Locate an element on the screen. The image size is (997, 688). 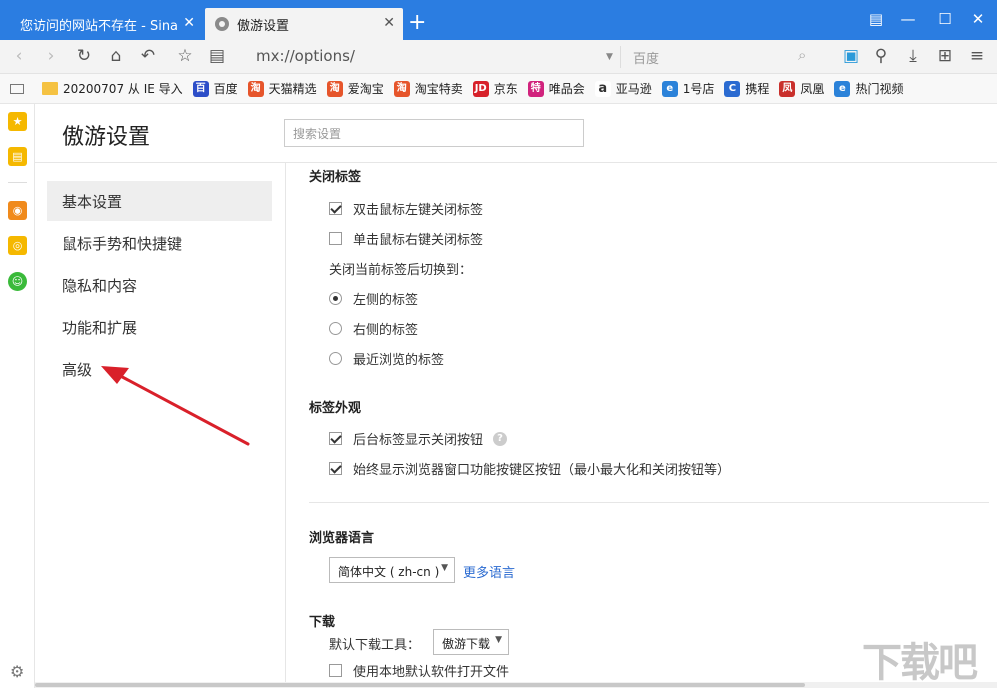
option-right-click-close: 单击鼠标右键关闭标签 is located at coordinates (406, 238).